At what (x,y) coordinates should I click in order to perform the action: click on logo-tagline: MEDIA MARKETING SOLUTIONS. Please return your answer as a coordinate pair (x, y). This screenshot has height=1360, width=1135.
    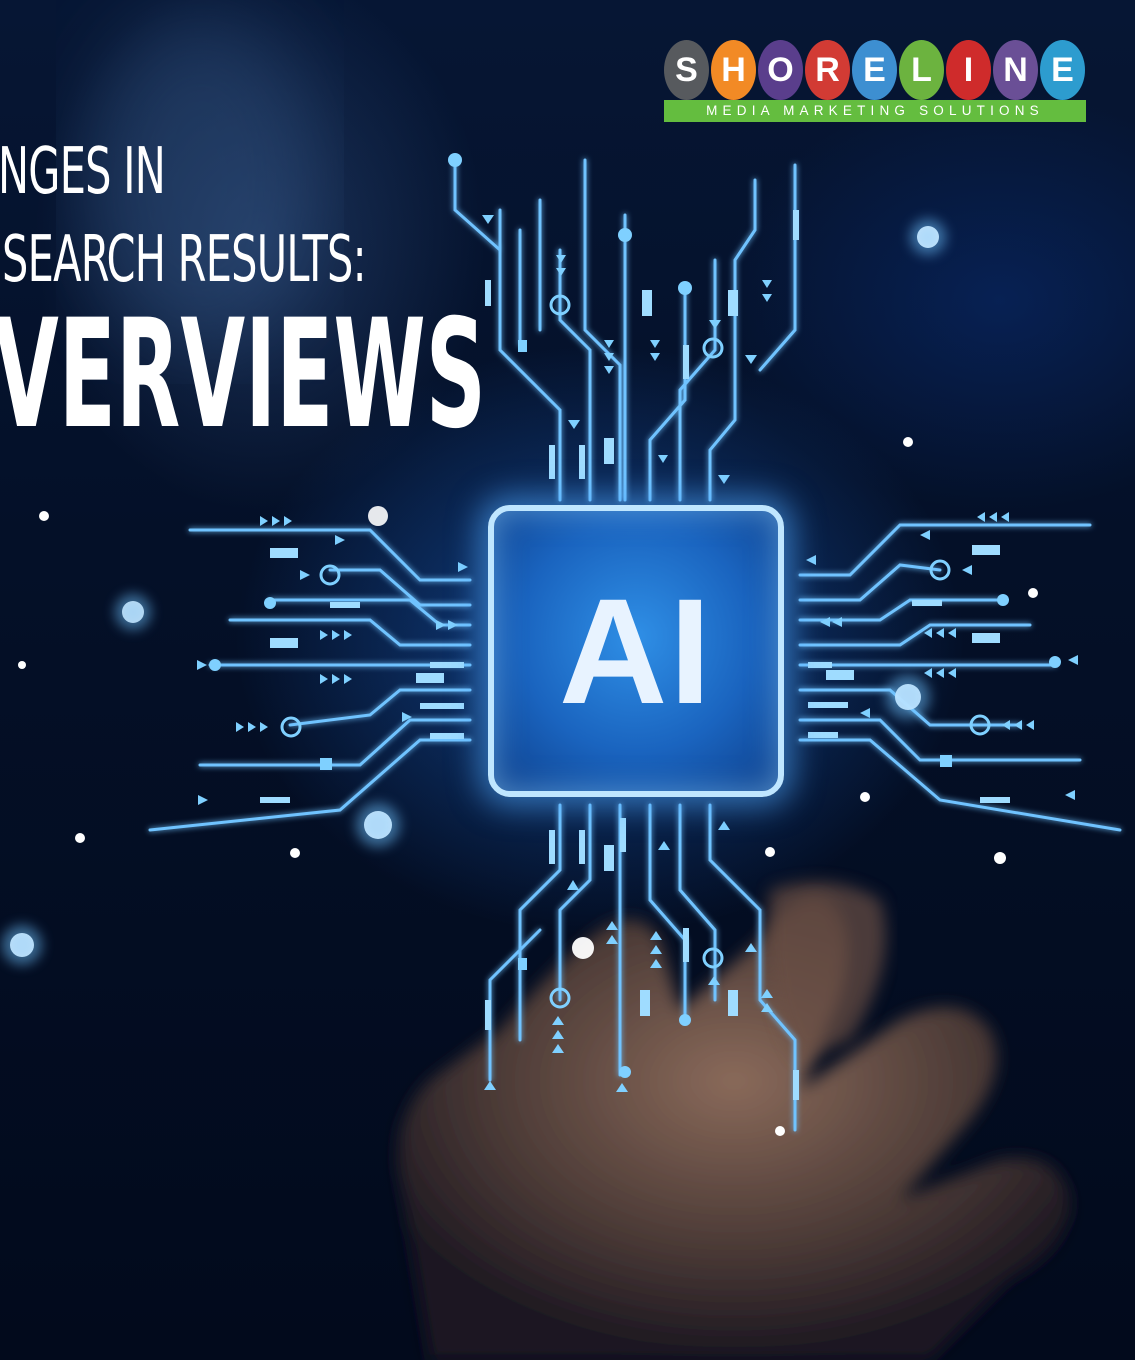
    Looking at the image, I should click on (875, 111).